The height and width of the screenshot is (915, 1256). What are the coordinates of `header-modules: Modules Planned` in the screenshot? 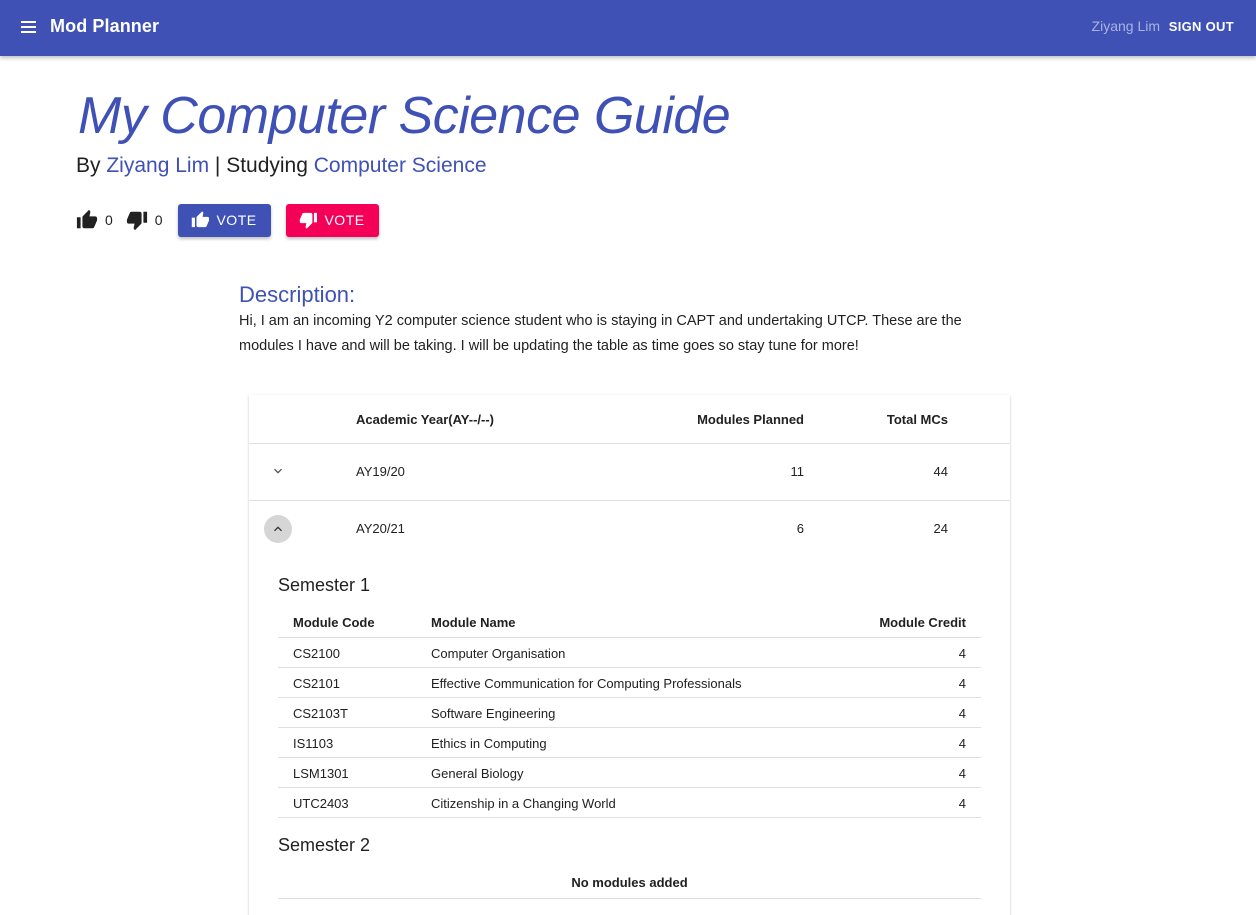 It's located at (750, 419).